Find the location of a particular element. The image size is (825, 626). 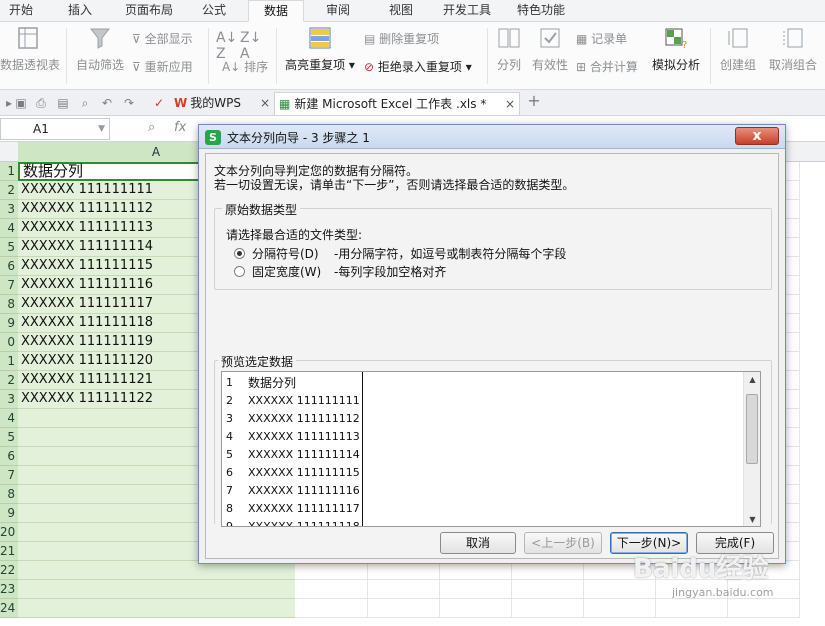

row-header: 0 is located at coordinates (9, 342).